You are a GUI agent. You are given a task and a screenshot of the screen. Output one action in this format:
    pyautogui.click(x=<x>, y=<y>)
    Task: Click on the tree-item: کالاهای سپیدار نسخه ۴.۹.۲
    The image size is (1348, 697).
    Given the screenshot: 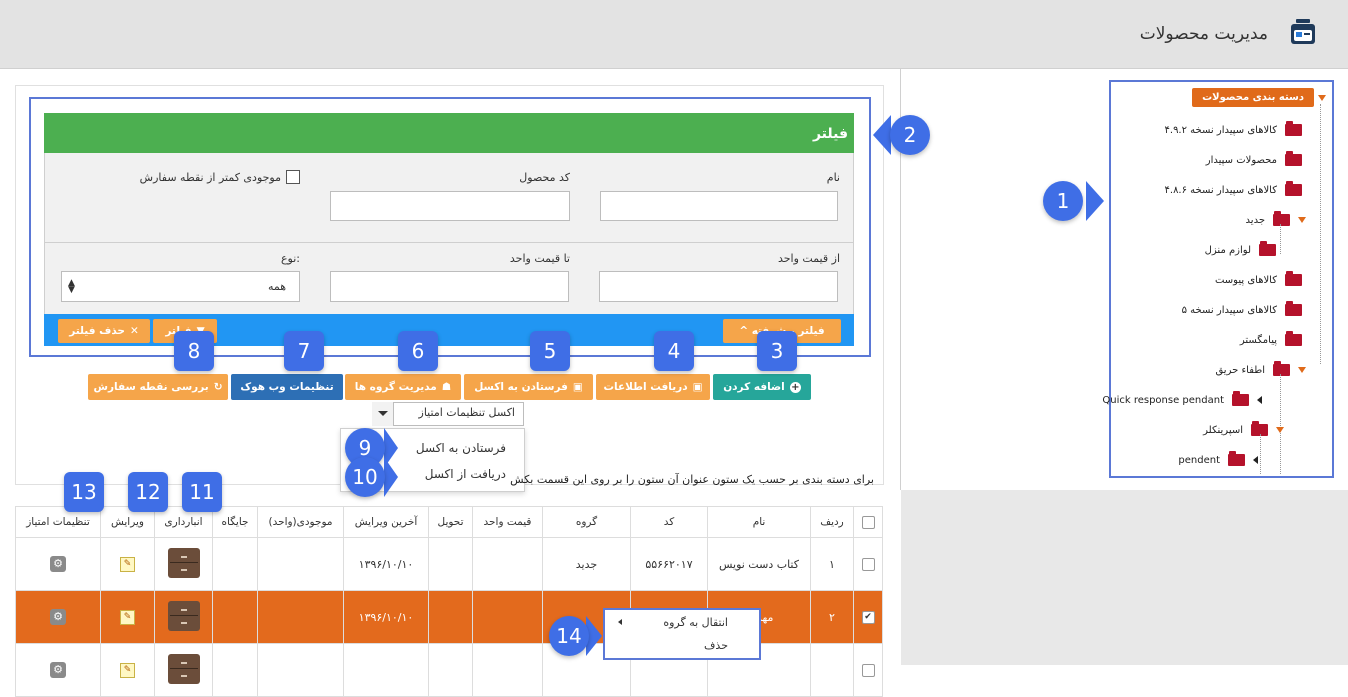 What is the action you would take?
    pyautogui.click(x=1233, y=128)
    